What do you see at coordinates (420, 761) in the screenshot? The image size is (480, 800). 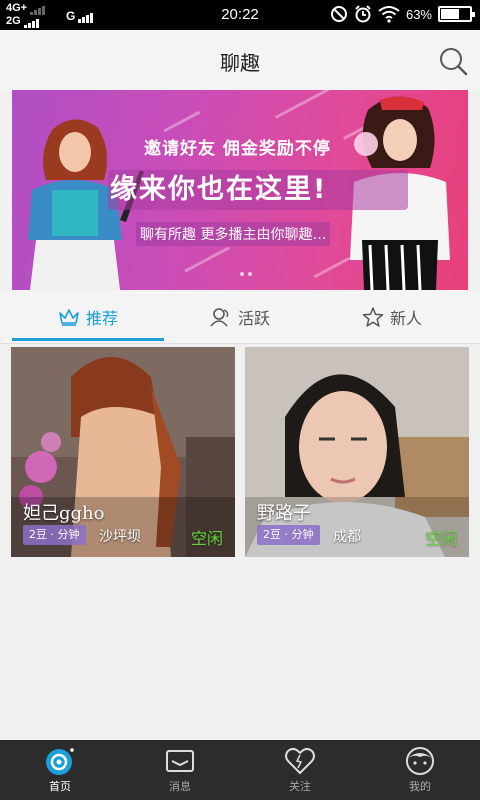 I see `profile-icon` at bounding box center [420, 761].